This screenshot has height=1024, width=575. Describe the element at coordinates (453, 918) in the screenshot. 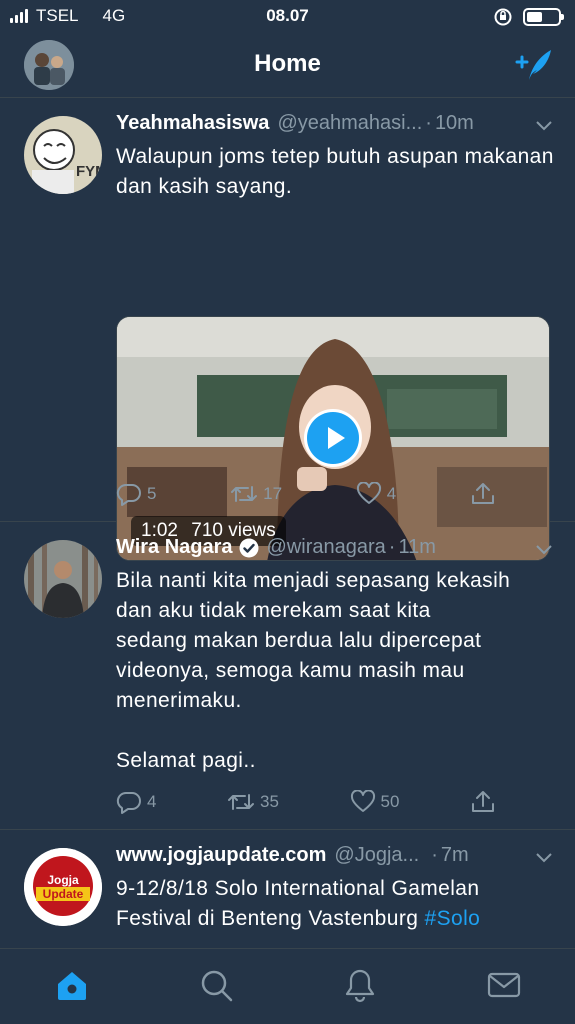

I see `hashtag-link: #Solo` at that location.